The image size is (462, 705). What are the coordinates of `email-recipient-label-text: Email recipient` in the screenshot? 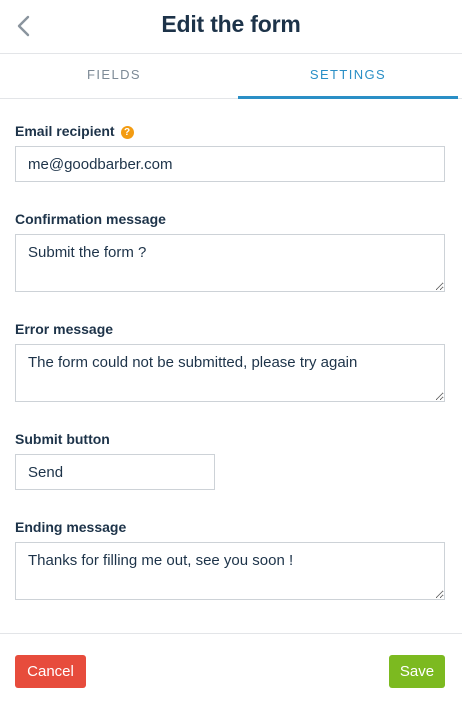 It's located at (65, 131).